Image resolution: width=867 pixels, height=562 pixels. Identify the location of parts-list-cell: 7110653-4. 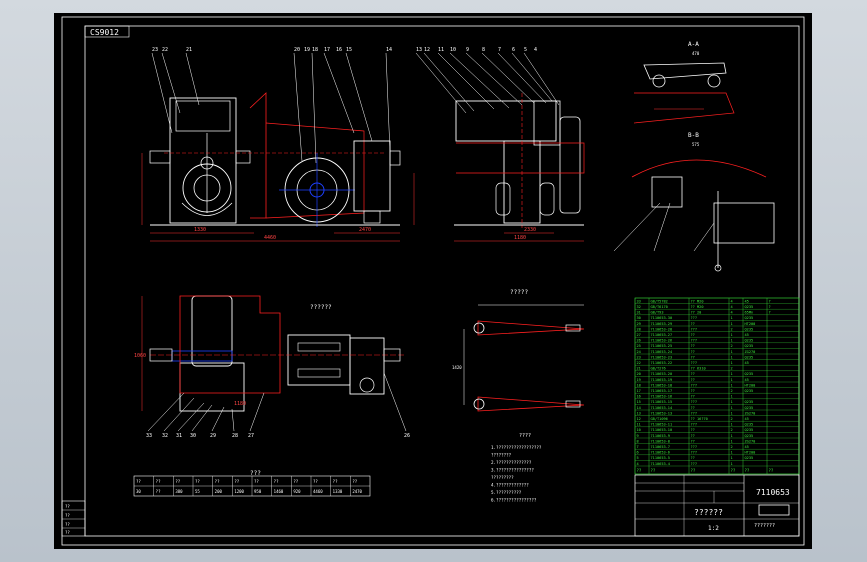
(660, 464).